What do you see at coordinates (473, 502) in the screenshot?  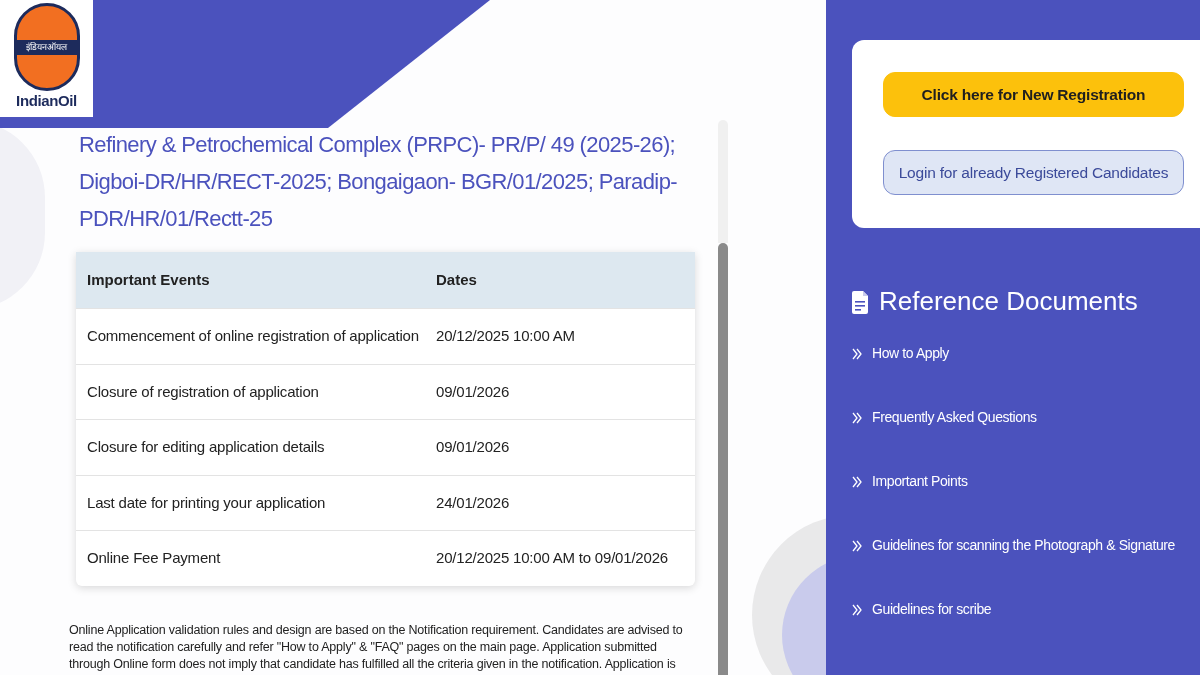 I see `table-cell-text: 24/01/2026` at bounding box center [473, 502].